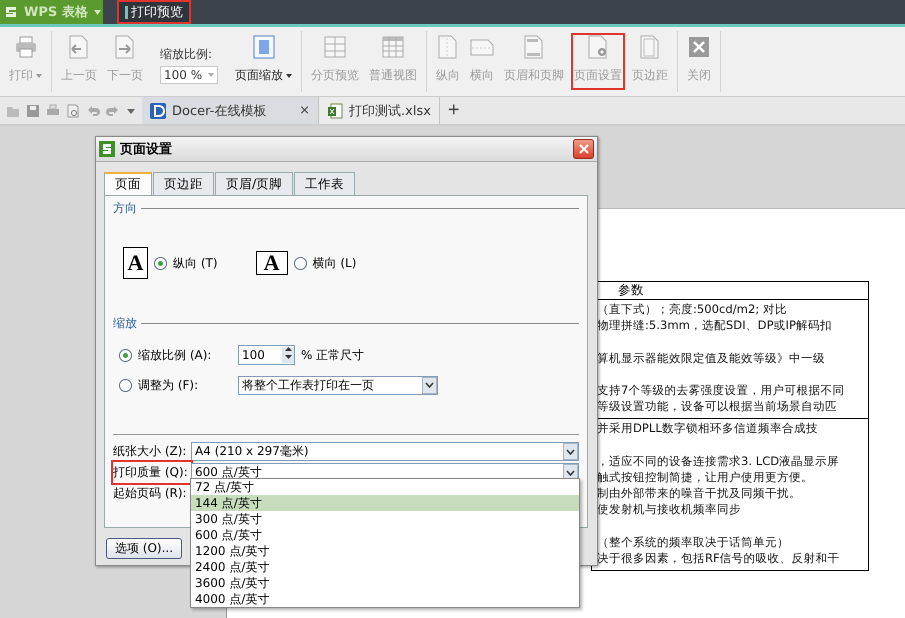  I want to click on dropdown-option: 1200 点/英寸, so click(385, 551).